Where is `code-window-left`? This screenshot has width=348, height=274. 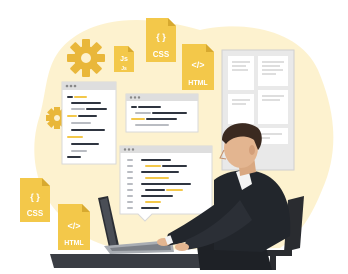 code-window-left is located at coordinates (89, 123).